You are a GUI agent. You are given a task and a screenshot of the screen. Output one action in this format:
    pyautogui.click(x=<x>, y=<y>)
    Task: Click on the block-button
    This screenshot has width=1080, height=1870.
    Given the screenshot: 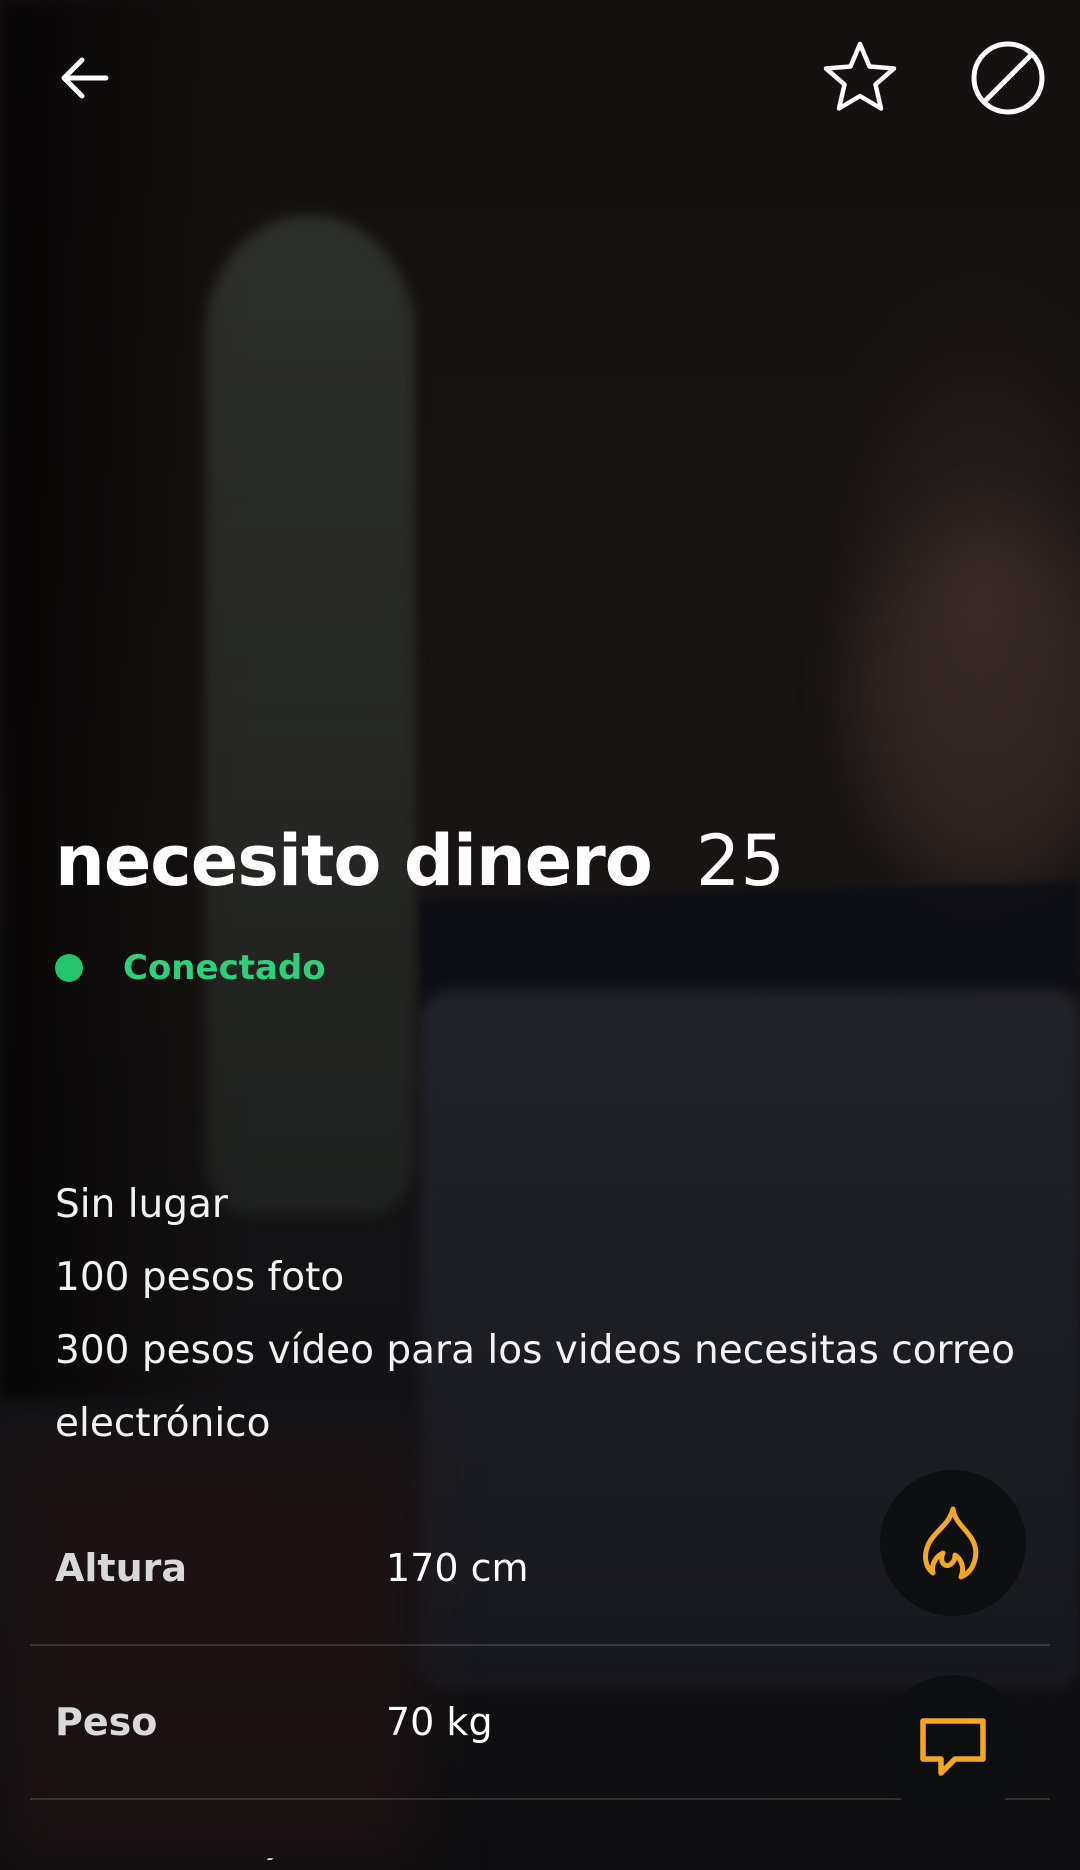 What is the action you would take?
    pyautogui.click(x=1008, y=78)
    